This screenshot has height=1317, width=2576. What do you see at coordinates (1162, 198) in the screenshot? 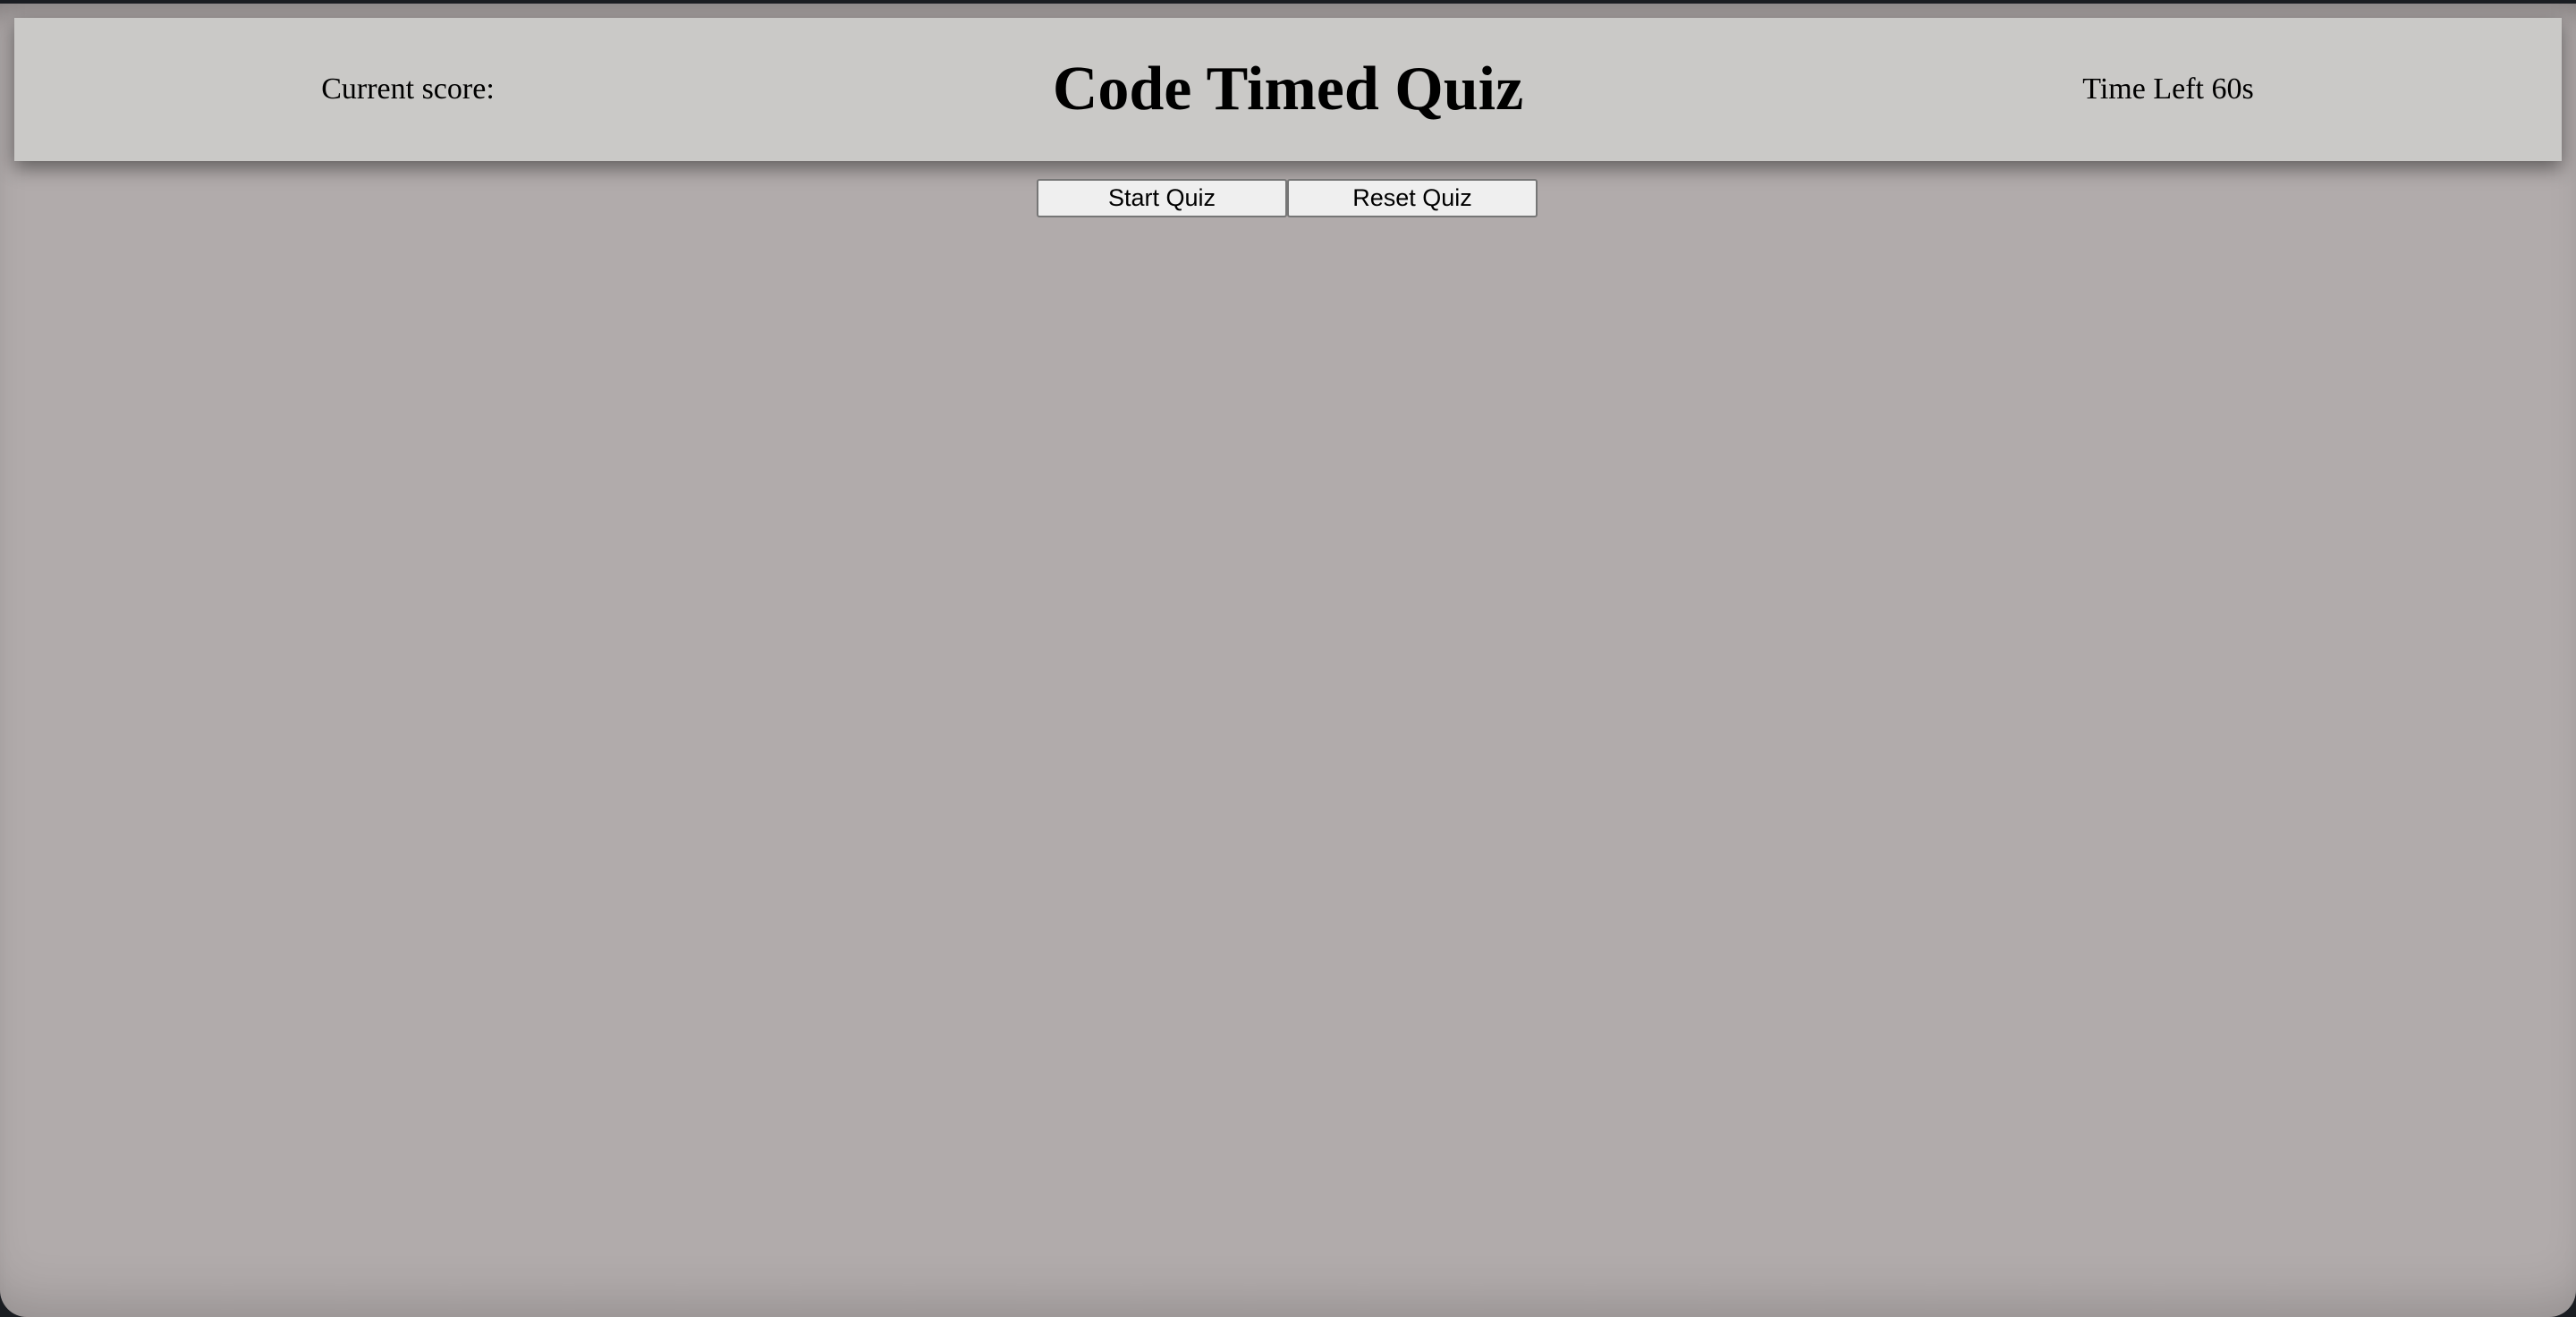
I see `start-quiz-button: Start Quiz` at bounding box center [1162, 198].